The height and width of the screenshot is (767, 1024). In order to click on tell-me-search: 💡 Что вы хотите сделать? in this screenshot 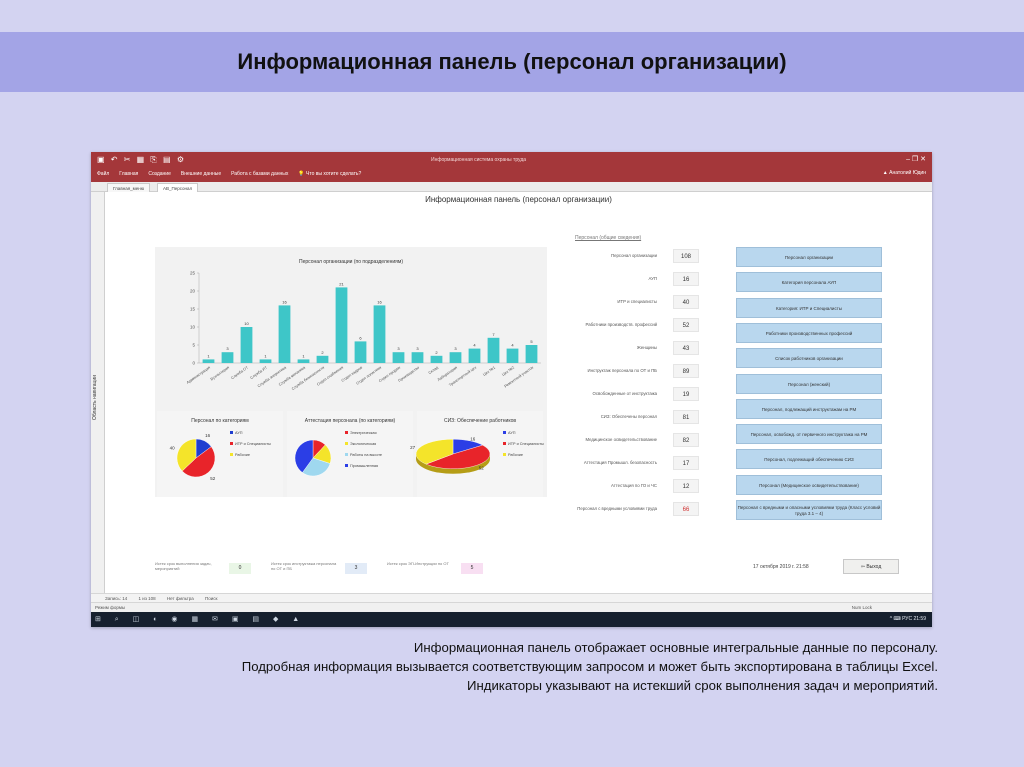, I will do `click(329, 174)`.